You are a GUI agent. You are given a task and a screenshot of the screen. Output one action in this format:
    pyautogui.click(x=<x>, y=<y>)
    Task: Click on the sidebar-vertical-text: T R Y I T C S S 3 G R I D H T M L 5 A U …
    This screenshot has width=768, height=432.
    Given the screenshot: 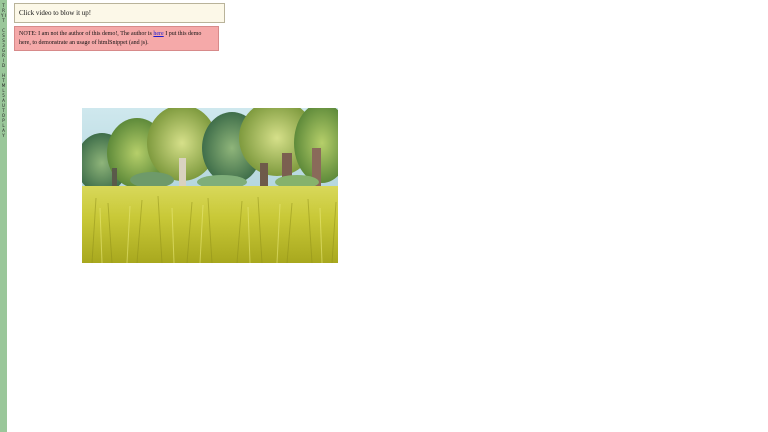 What is the action you would take?
    pyautogui.click(x=3, y=70)
    